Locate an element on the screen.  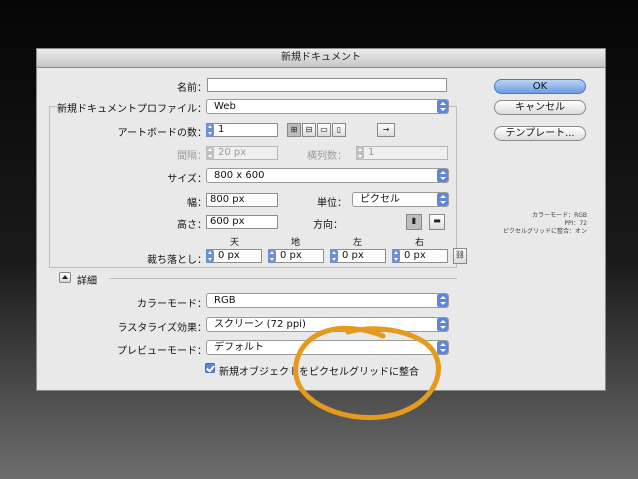
annotation-stroke is located at coordinates (367, 373).